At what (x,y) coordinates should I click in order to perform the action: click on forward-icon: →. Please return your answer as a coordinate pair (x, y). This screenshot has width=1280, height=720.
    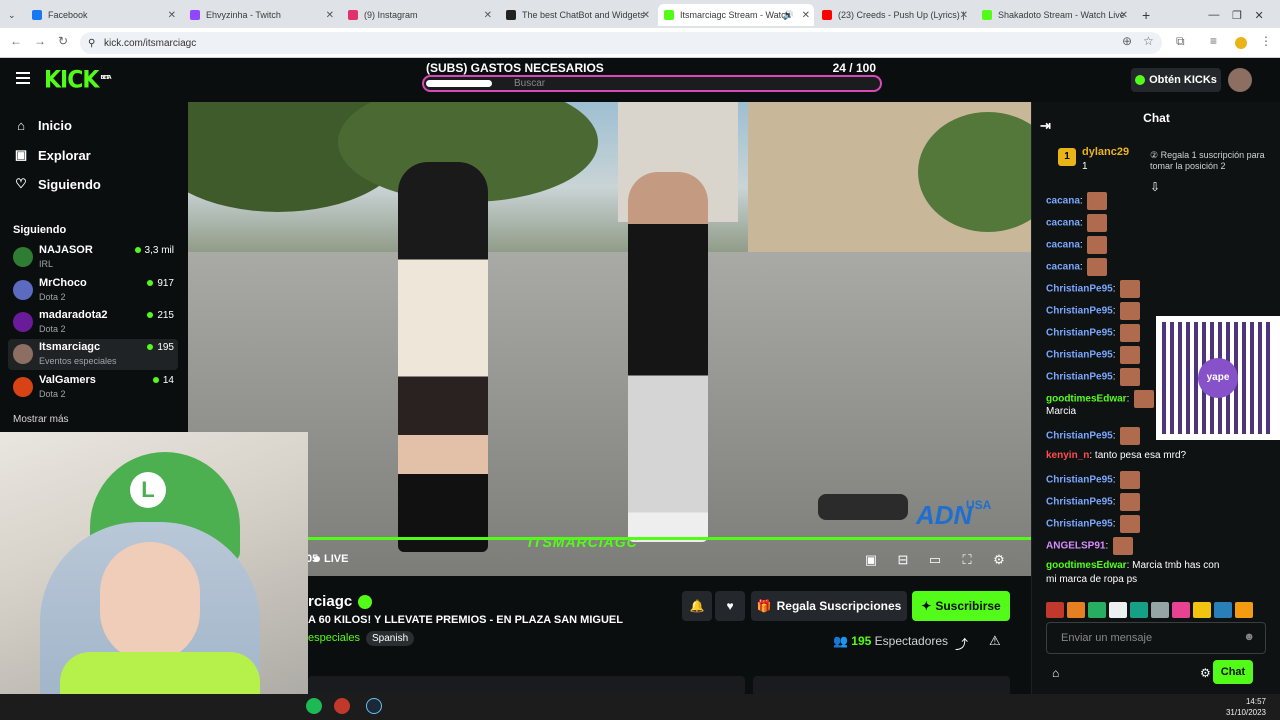
    Looking at the image, I should click on (40, 41).